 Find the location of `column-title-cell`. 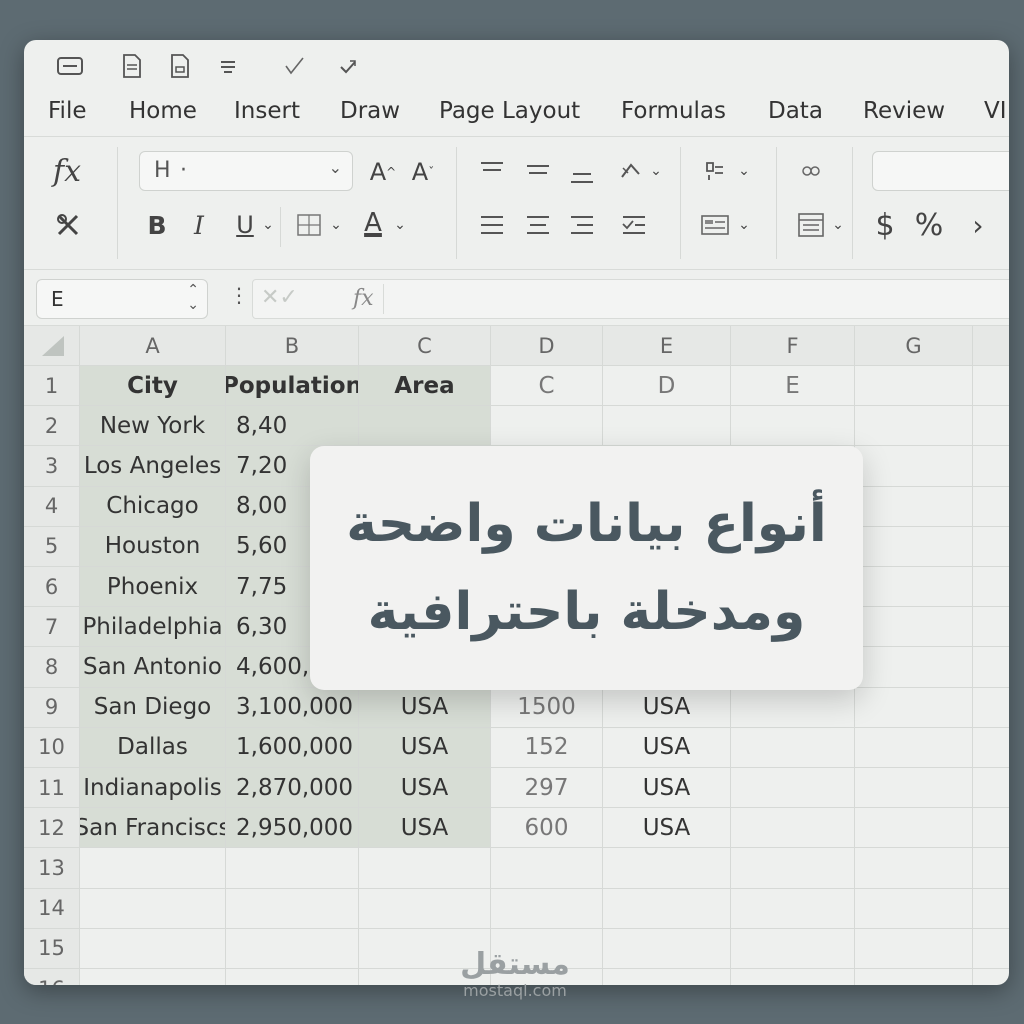

column-title-cell is located at coordinates (991, 386).